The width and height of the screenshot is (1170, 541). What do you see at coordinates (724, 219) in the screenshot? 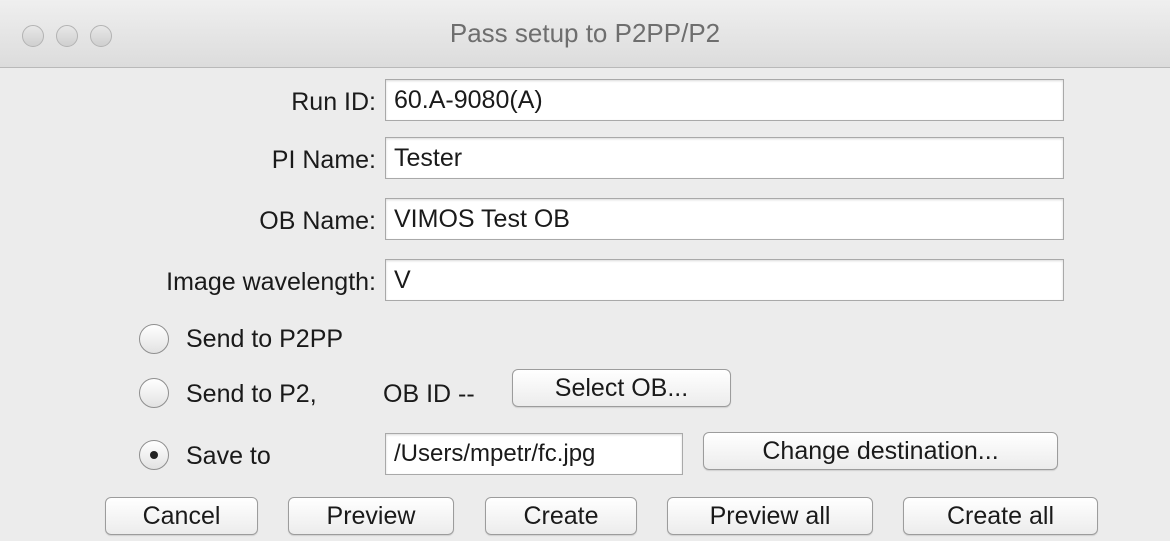
I see `ob-name-input` at bounding box center [724, 219].